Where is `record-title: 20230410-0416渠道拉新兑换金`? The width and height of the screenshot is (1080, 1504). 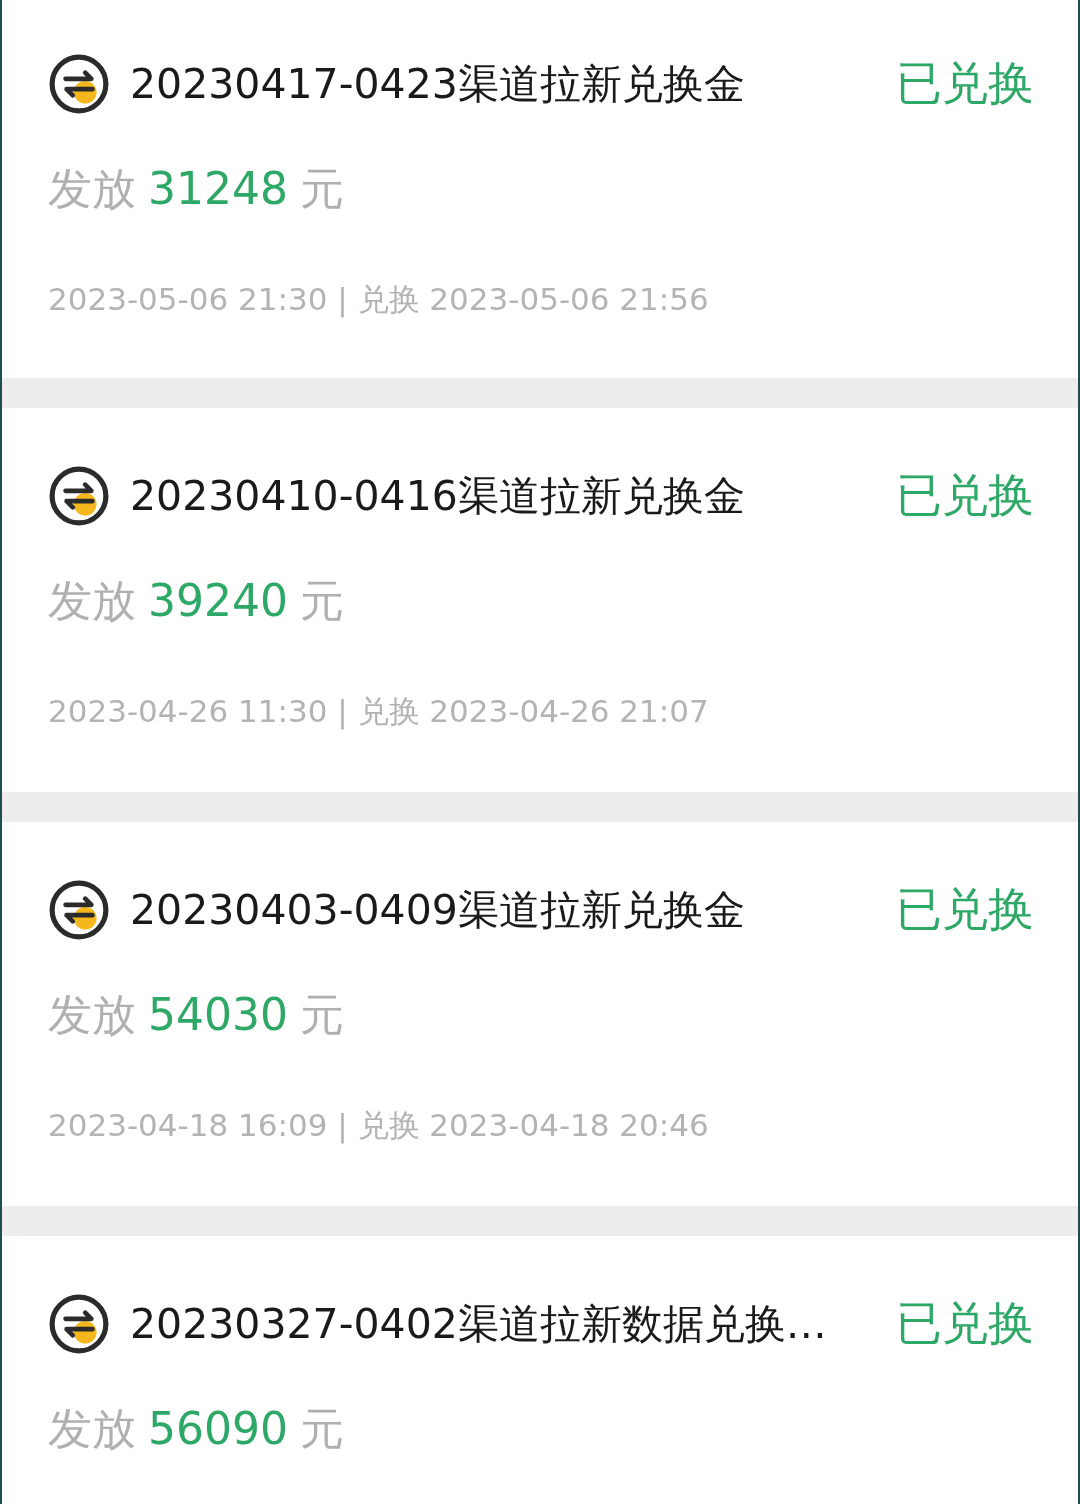 record-title: 20230410-0416渠道拉新兑换金 is located at coordinates (438, 496).